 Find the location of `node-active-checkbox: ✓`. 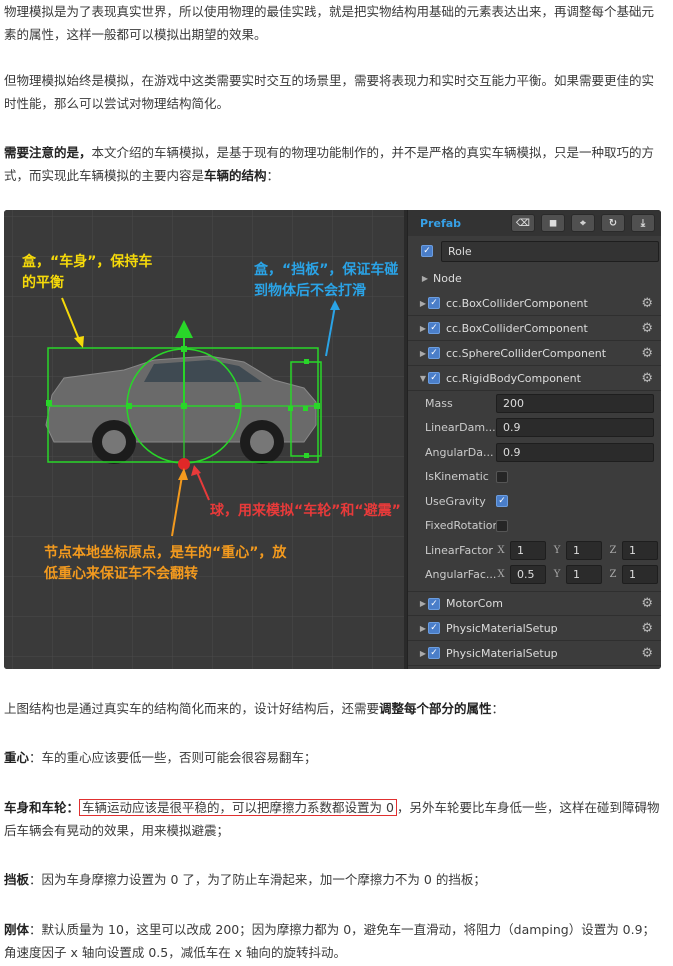

node-active-checkbox: ✓ is located at coordinates (427, 251).